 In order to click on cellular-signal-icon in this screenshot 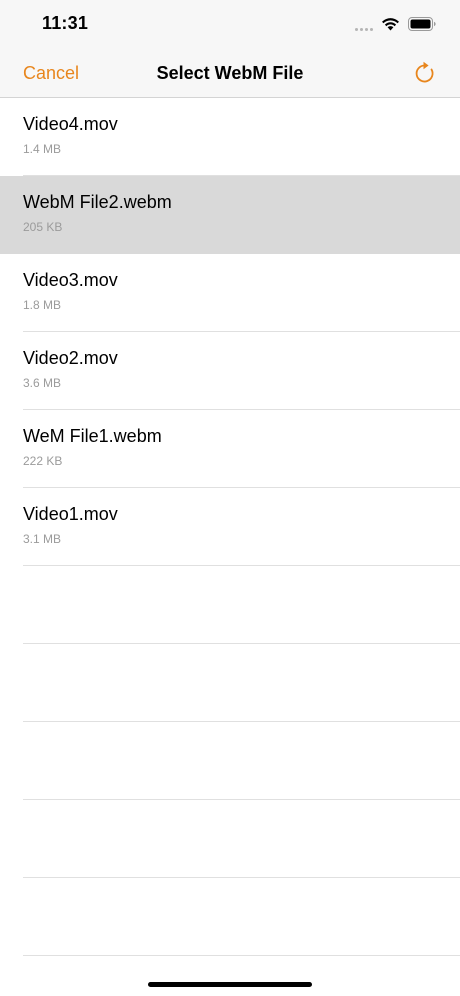, I will do `click(364, 24)`.